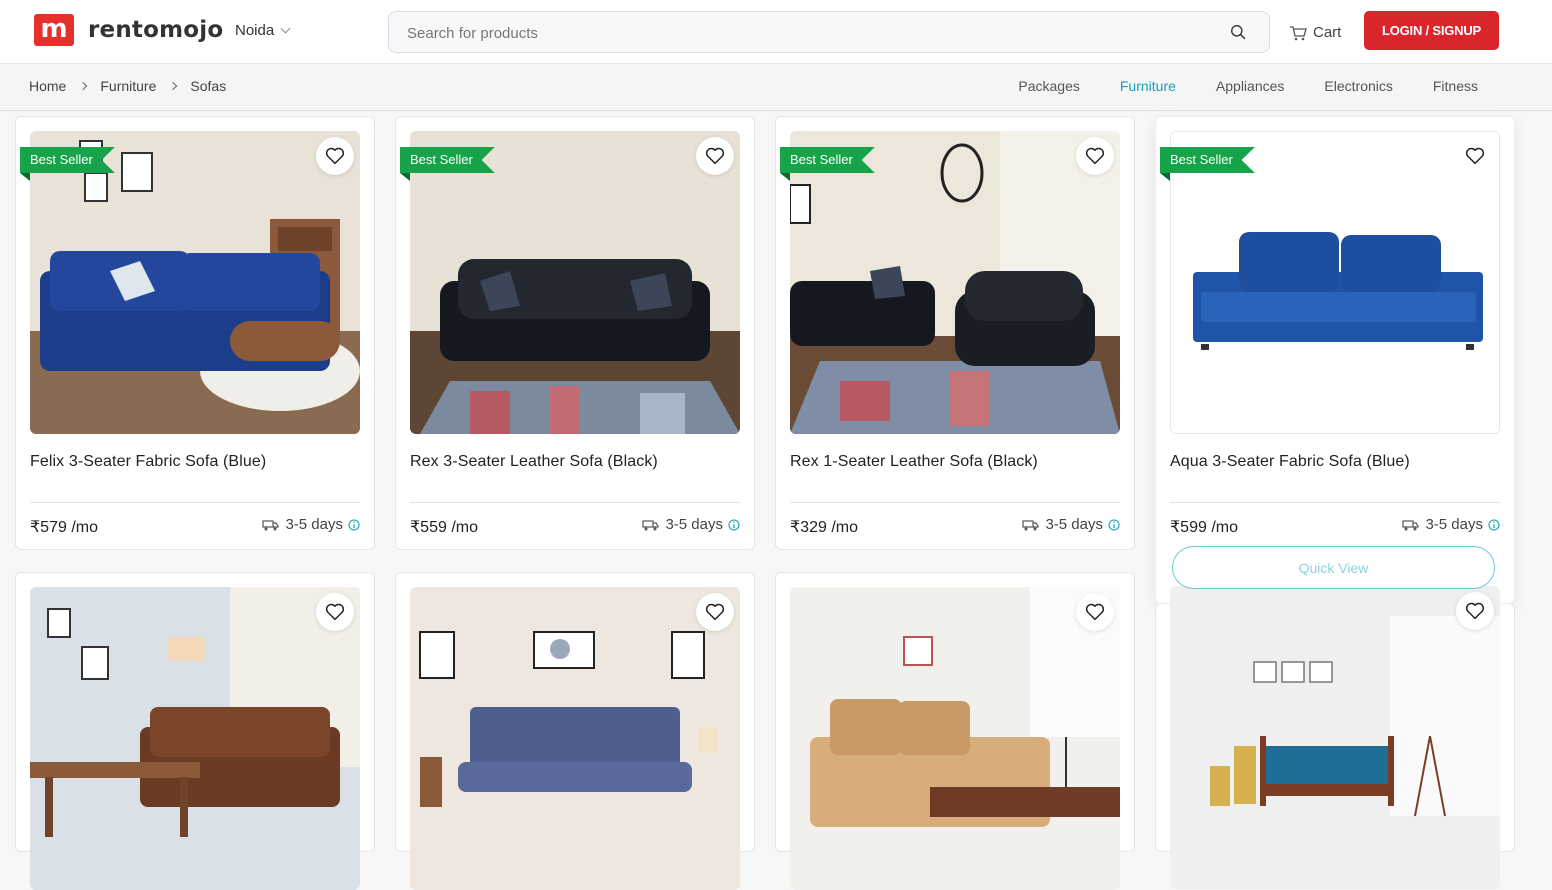  What do you see at coordinates (1431, 30) in the screenshot?
I see `login-signup-button: LOGIN / SIGNUP` at bounding box center [1431, 30].